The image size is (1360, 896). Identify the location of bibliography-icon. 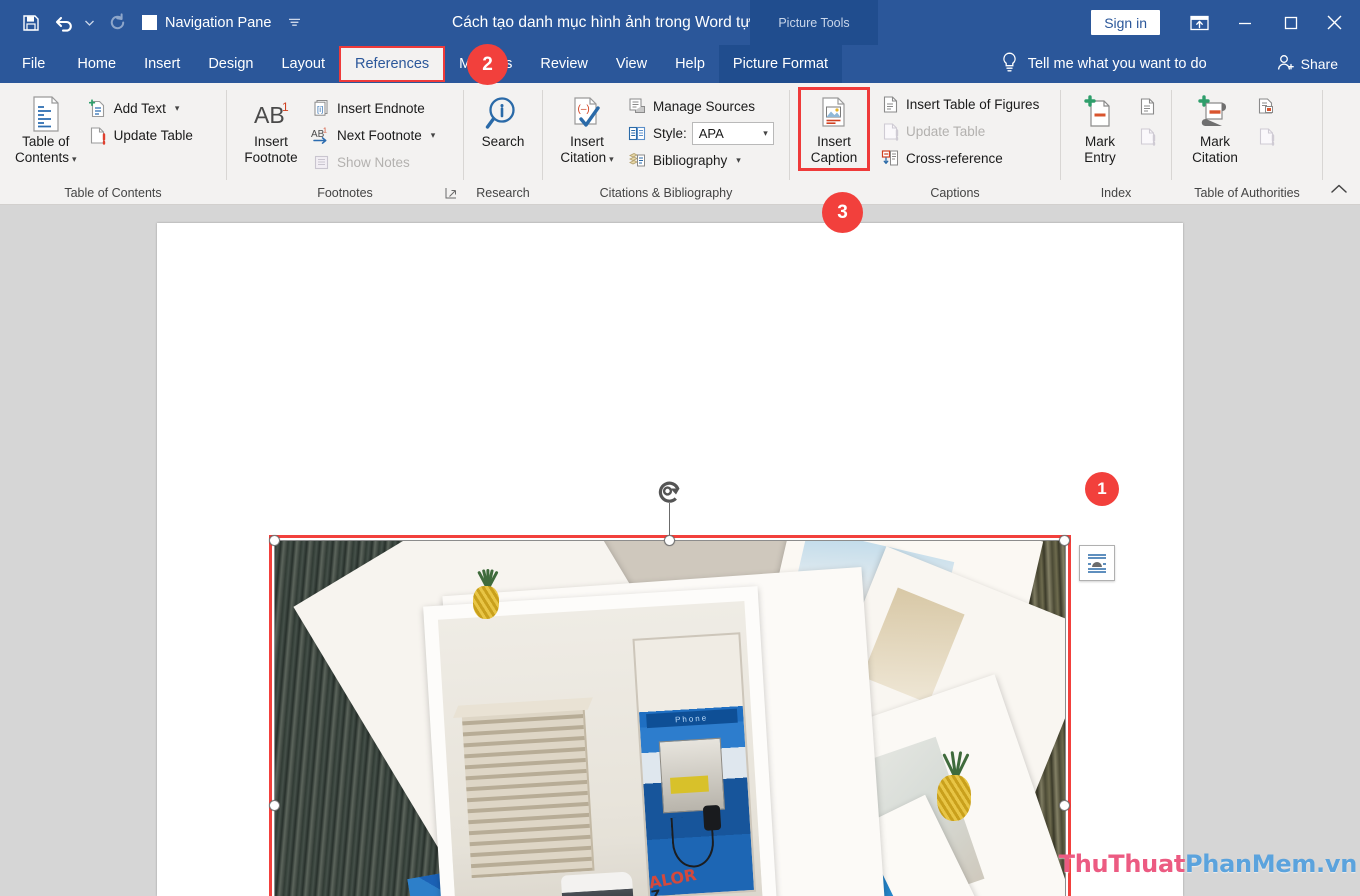
(637, 160).